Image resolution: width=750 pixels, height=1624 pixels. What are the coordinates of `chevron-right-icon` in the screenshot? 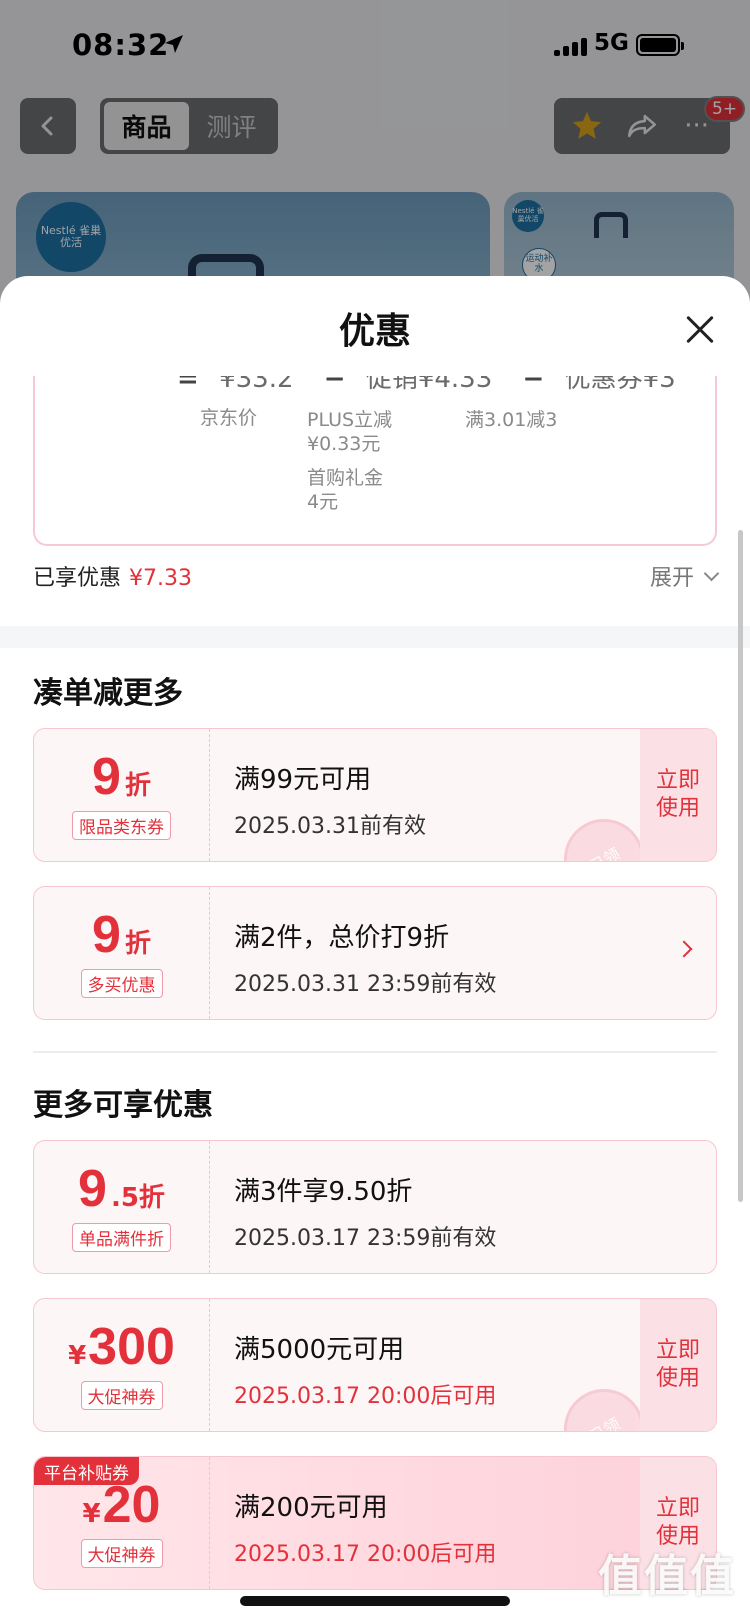 It's located at (684, 949).